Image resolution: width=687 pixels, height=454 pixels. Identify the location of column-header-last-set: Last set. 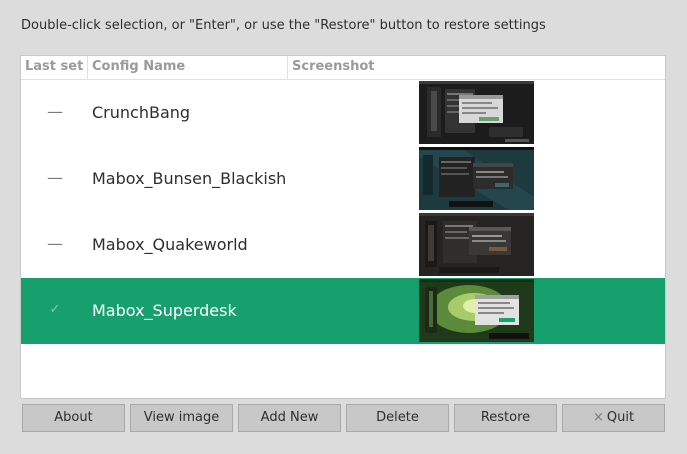
(54, 67).